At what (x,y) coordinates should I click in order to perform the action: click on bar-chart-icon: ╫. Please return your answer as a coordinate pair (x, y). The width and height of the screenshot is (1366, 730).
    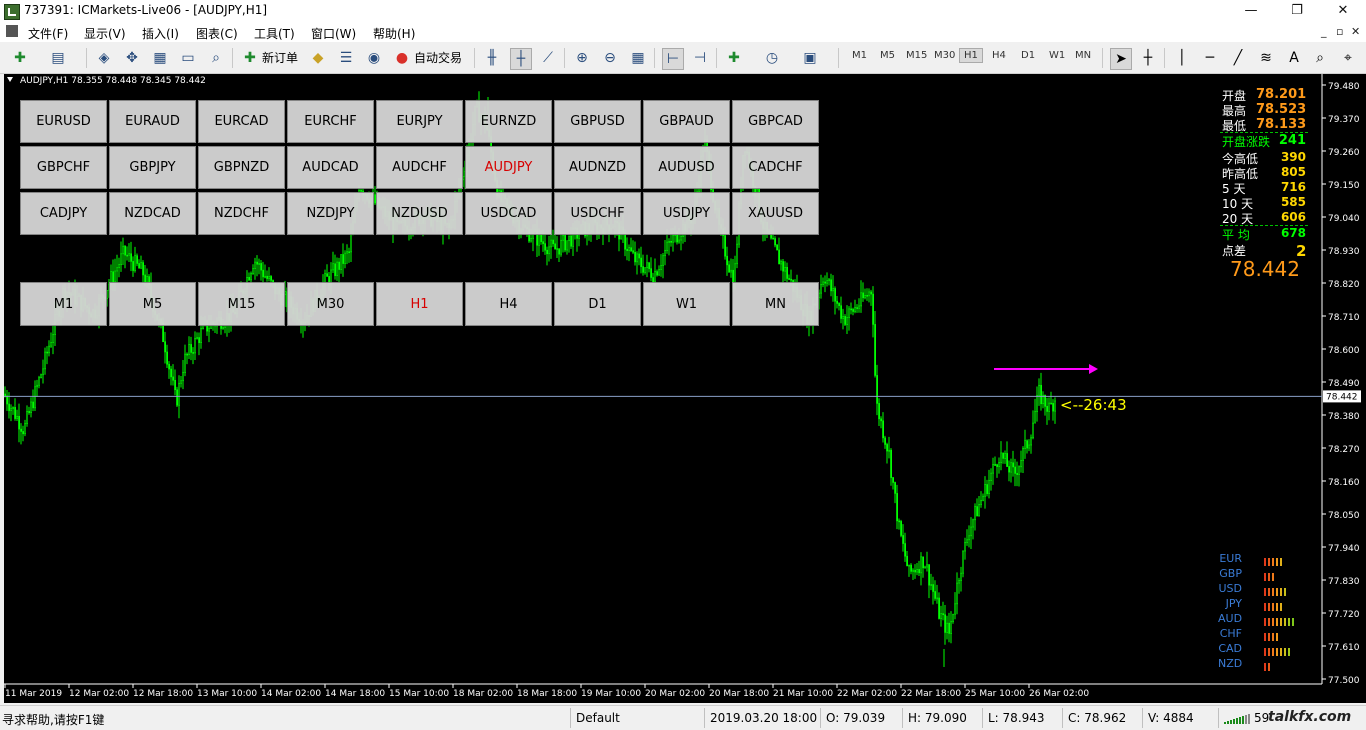
    Looking at the image, I should click on (492, 58).